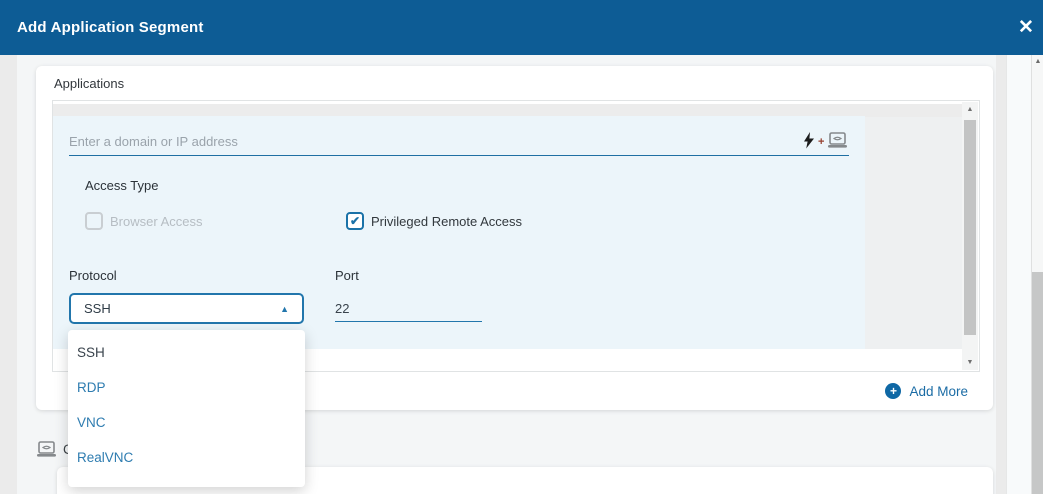 The width and height of the screenshot is (1043, 494). Describe the element at coordinates (97, 308) in the screenshot. I see `protocol-selected-value: SSH` at that location.